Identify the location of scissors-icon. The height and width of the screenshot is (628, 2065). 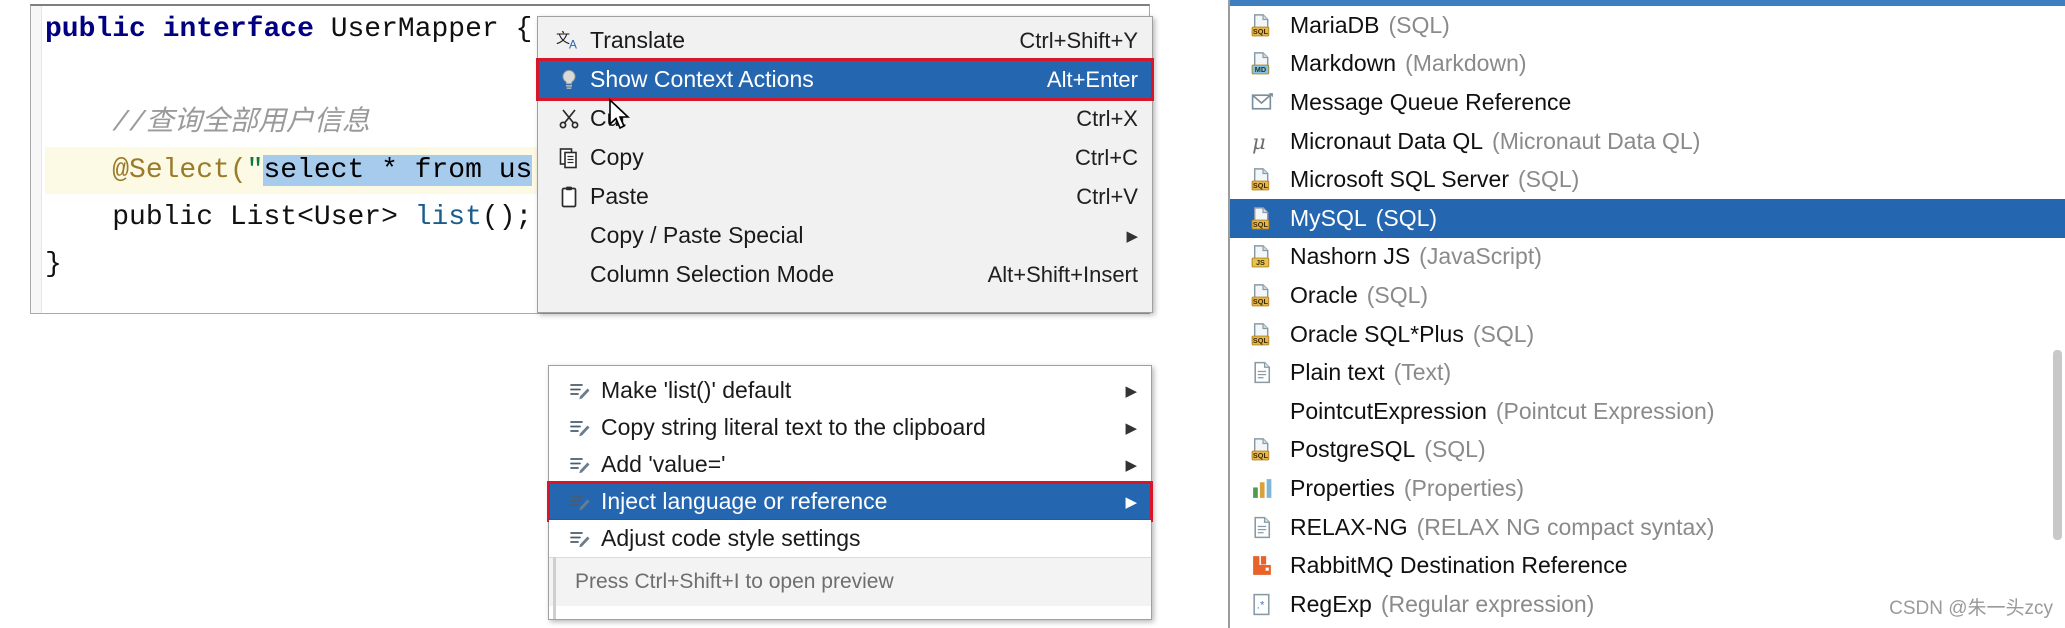
(569, 119).